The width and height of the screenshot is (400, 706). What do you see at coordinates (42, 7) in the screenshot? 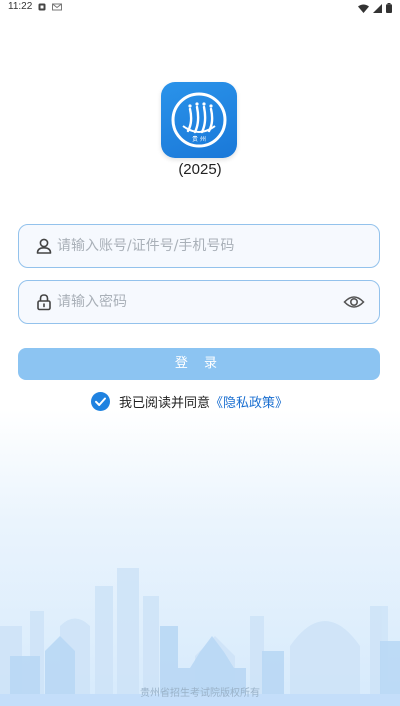
I see `notification-icon` at bounding box center [42, 7].